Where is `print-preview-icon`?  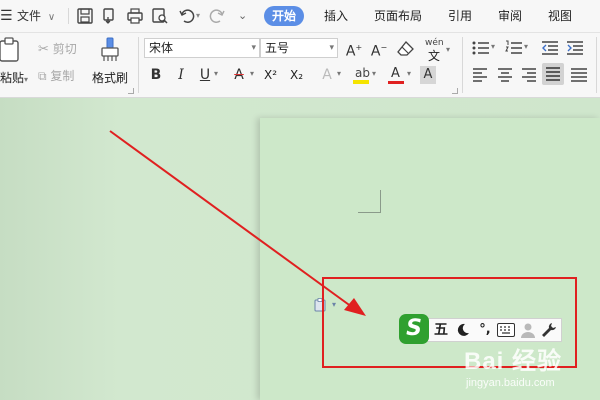 print-preview-icon is located at coordinates (160, 16).